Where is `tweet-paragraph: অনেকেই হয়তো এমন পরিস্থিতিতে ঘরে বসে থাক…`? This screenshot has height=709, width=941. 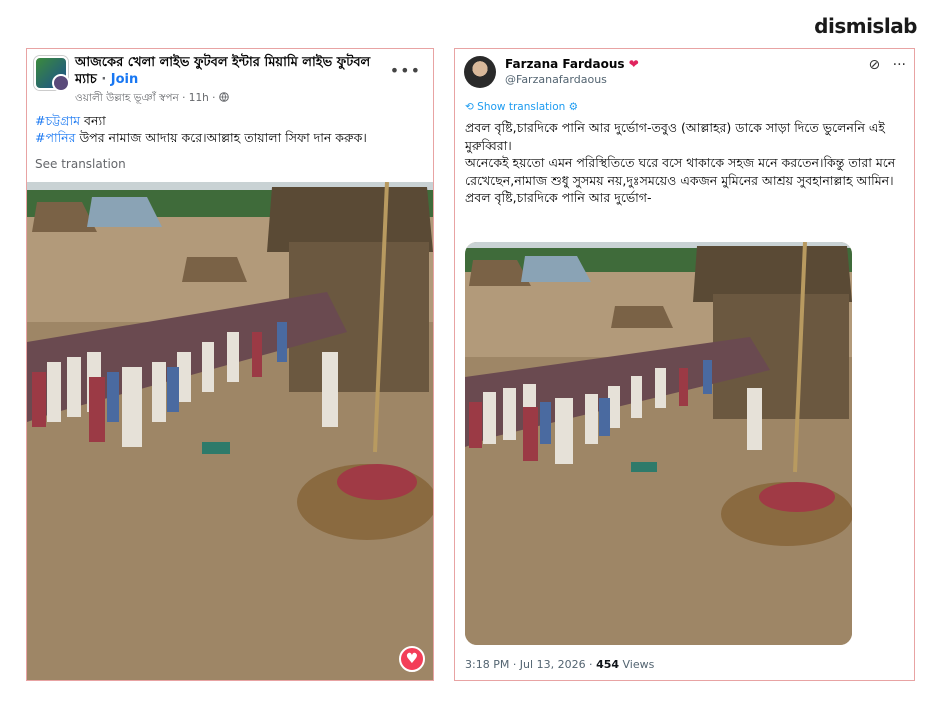
tweet-paragraph: অনেকেই হয়তো এমন পরিস্থিতিতে ঘরে বসে থাক… is located at coordinates (680, 171).